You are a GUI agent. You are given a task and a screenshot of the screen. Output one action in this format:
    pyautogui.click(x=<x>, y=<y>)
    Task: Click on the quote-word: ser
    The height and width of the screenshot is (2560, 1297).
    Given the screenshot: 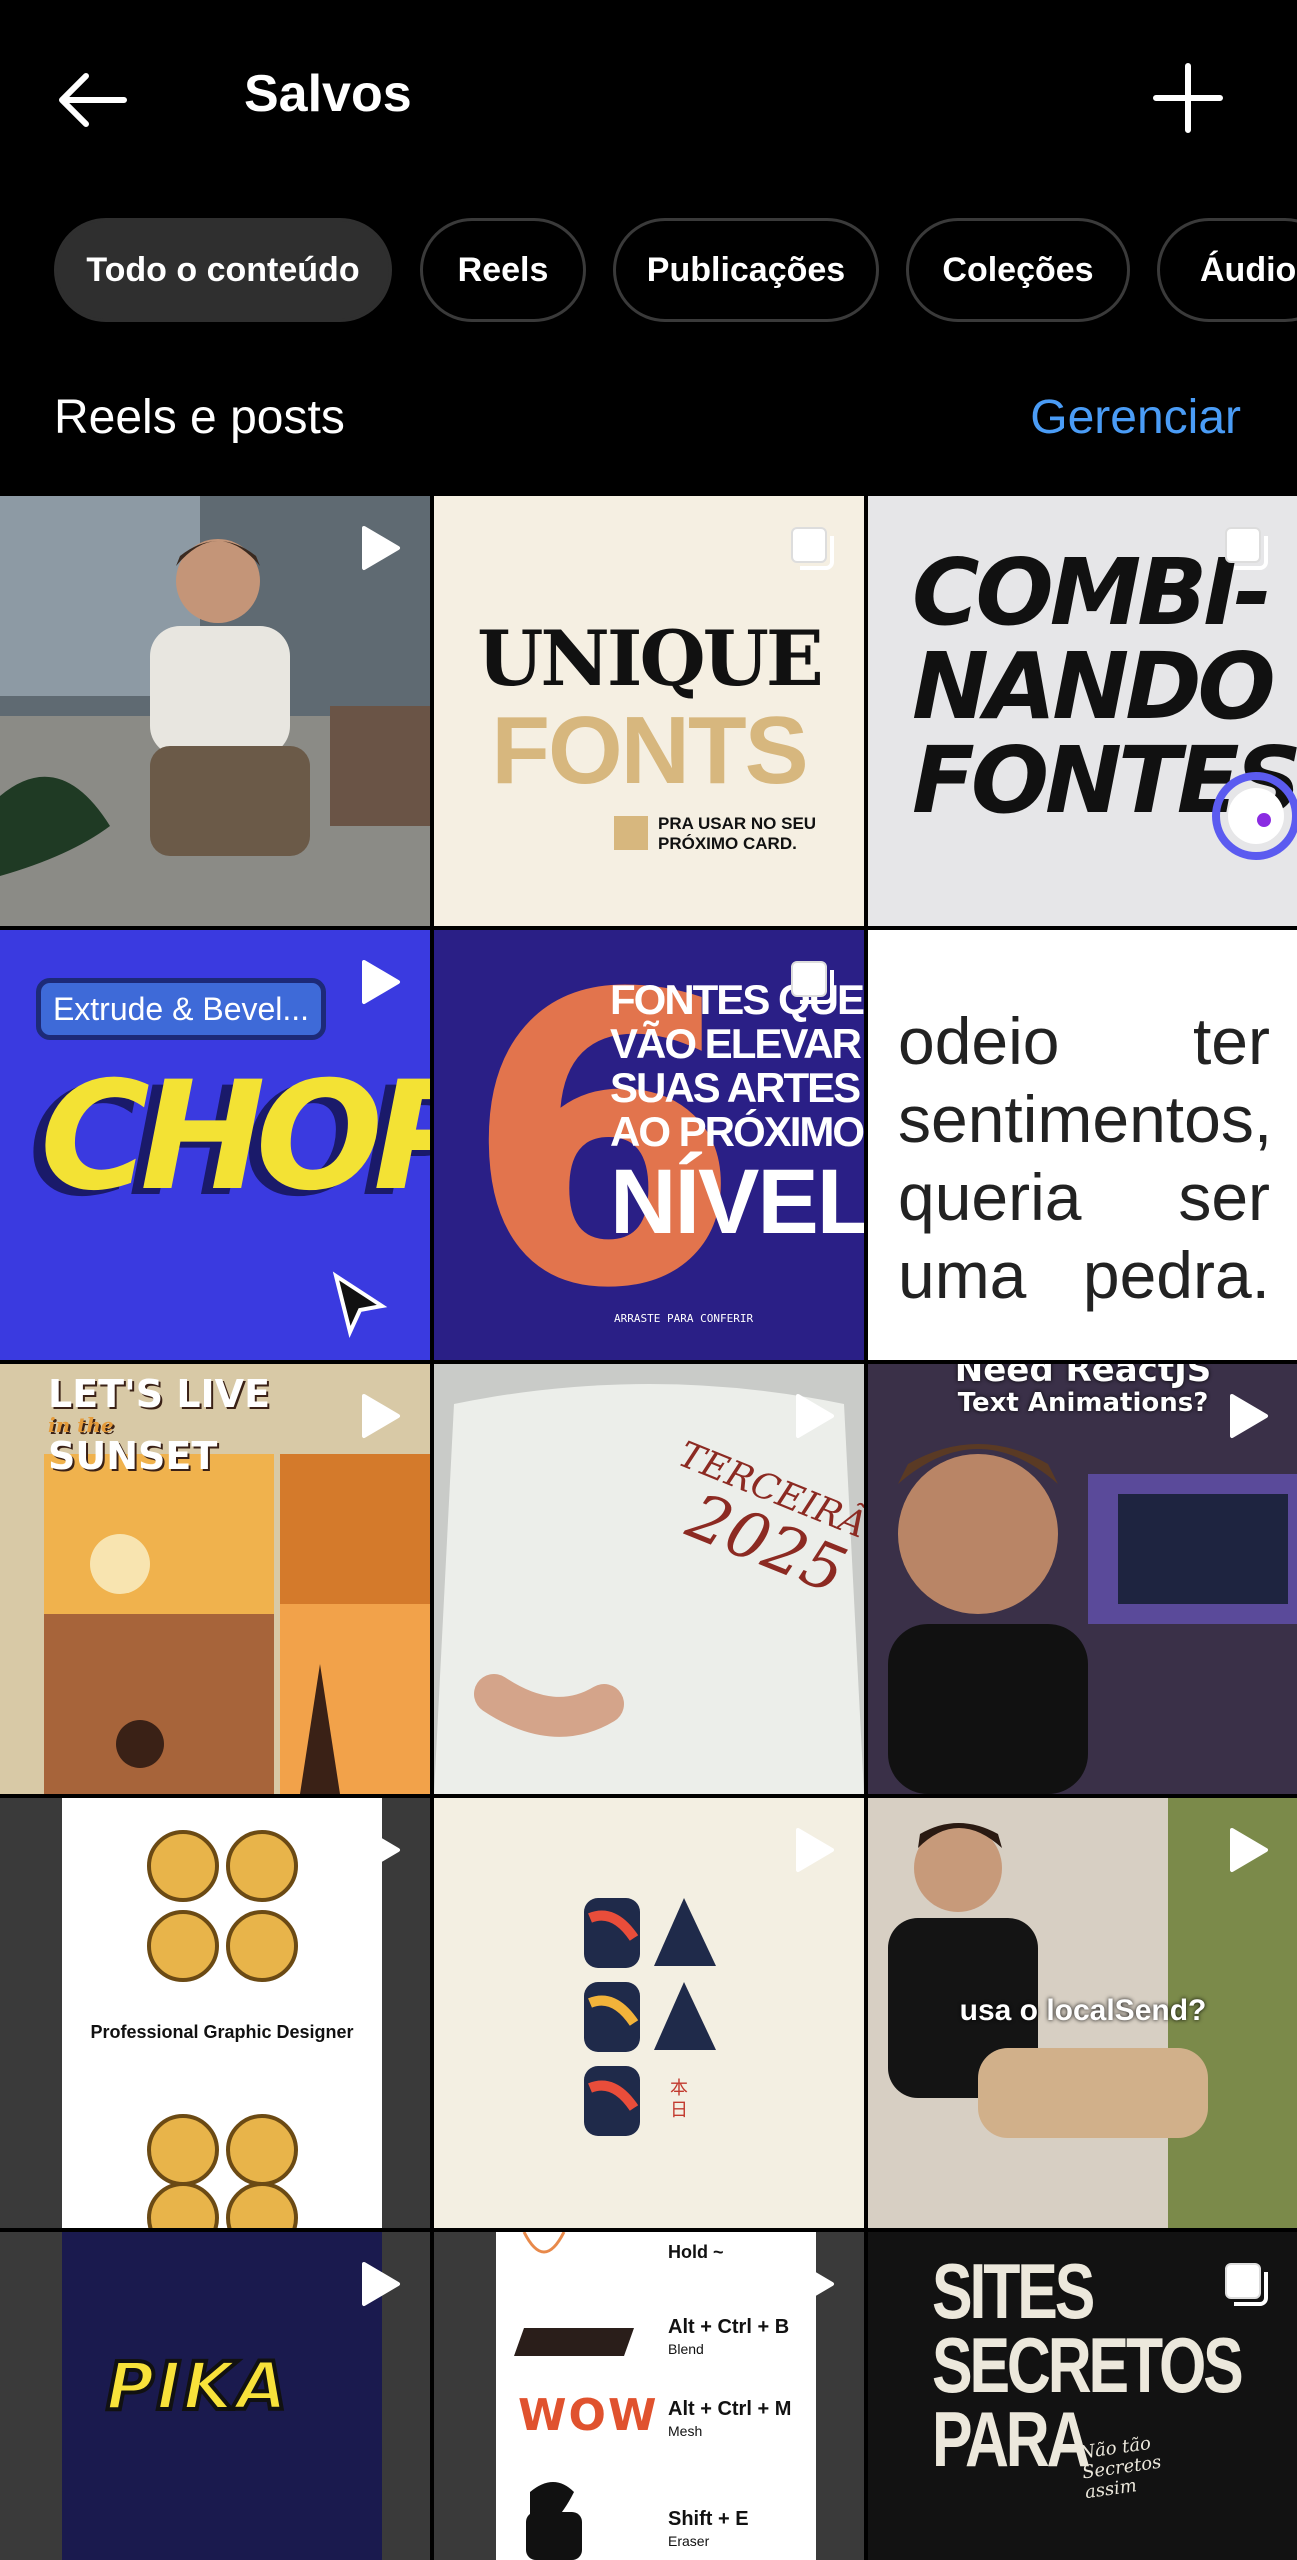 What is the action you would take?
    pyautogui.click(x=1224, y=1197)
    